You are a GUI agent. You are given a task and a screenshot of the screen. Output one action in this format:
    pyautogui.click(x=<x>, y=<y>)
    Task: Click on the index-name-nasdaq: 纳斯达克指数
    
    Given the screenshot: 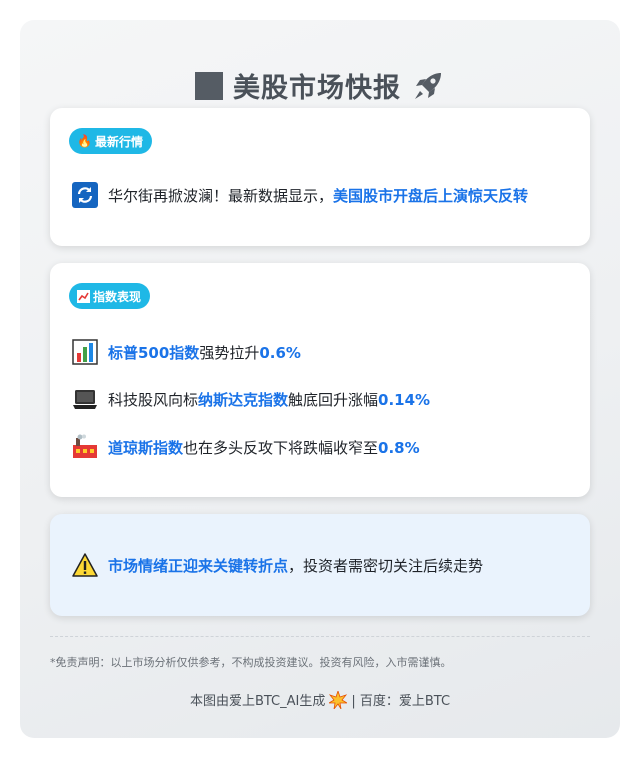 What is the action you would take?
    pyautogui.click(x=243, y=399)
    